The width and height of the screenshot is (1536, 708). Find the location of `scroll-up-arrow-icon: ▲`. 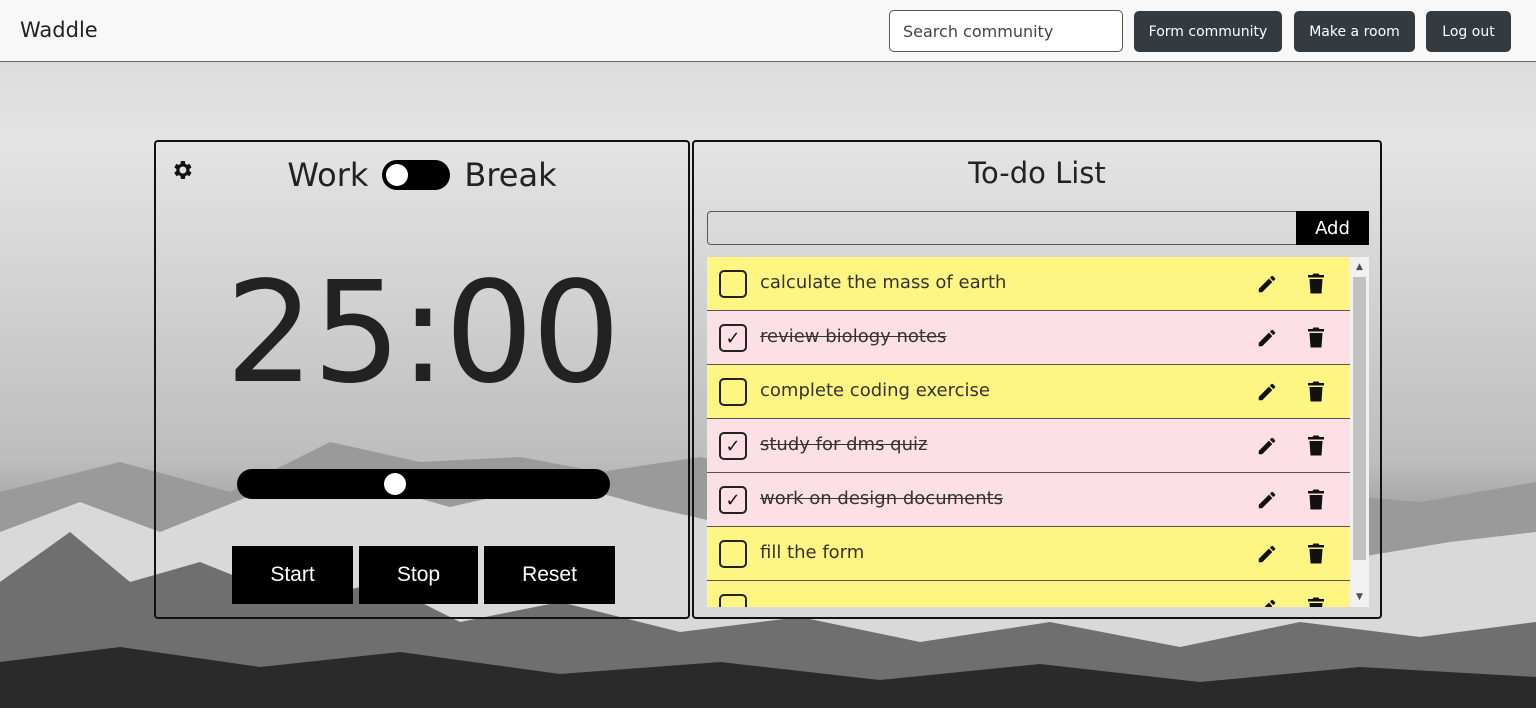

scroll-up-arrow-icon: ▲ is located at coordinates (1359, 267).